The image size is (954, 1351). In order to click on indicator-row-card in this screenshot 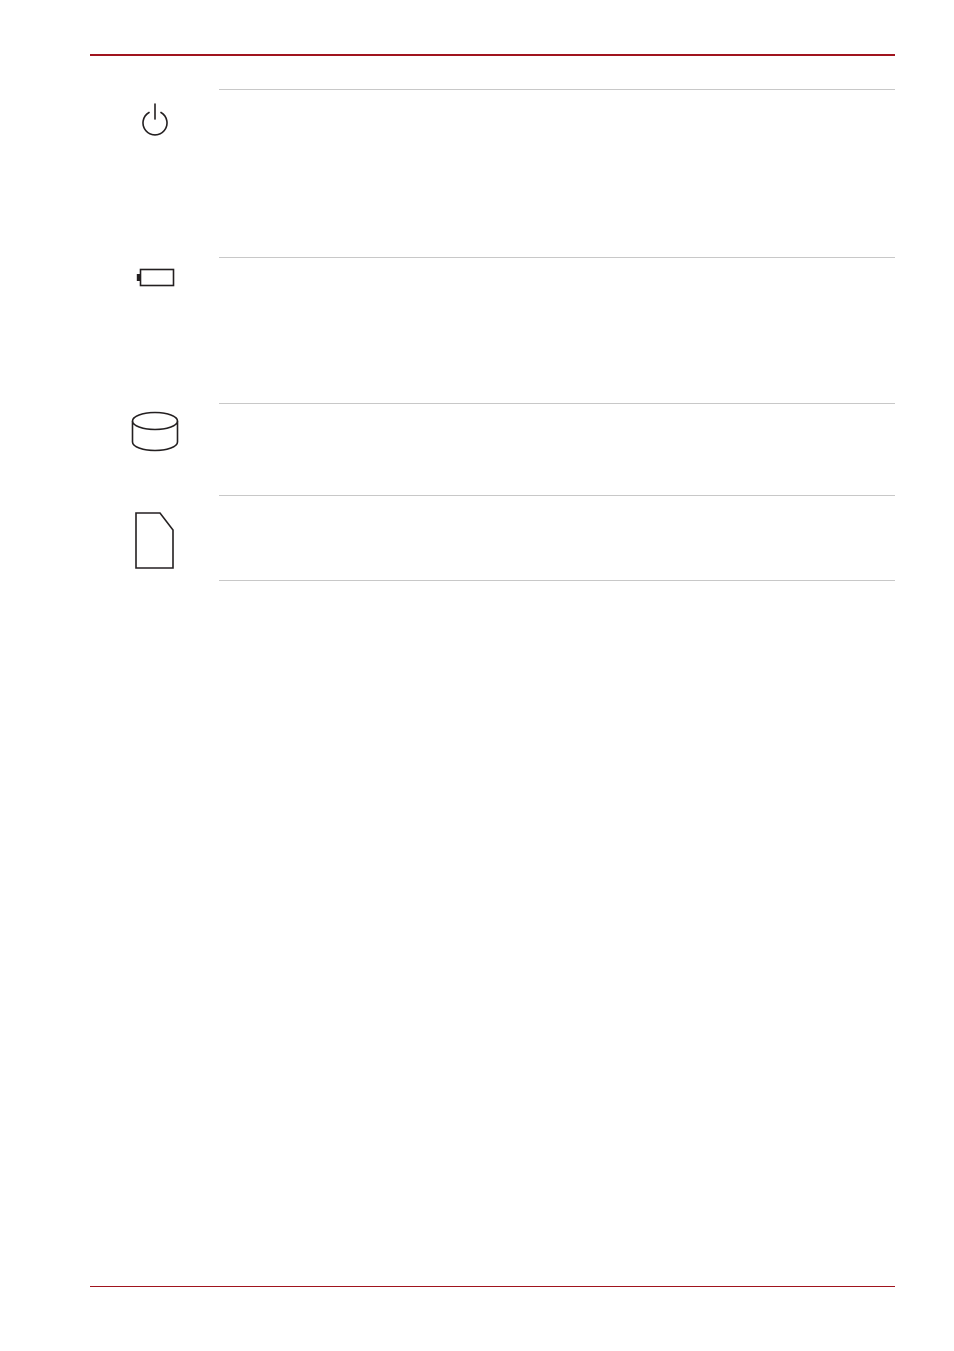, I will do `click(492, 538)`.